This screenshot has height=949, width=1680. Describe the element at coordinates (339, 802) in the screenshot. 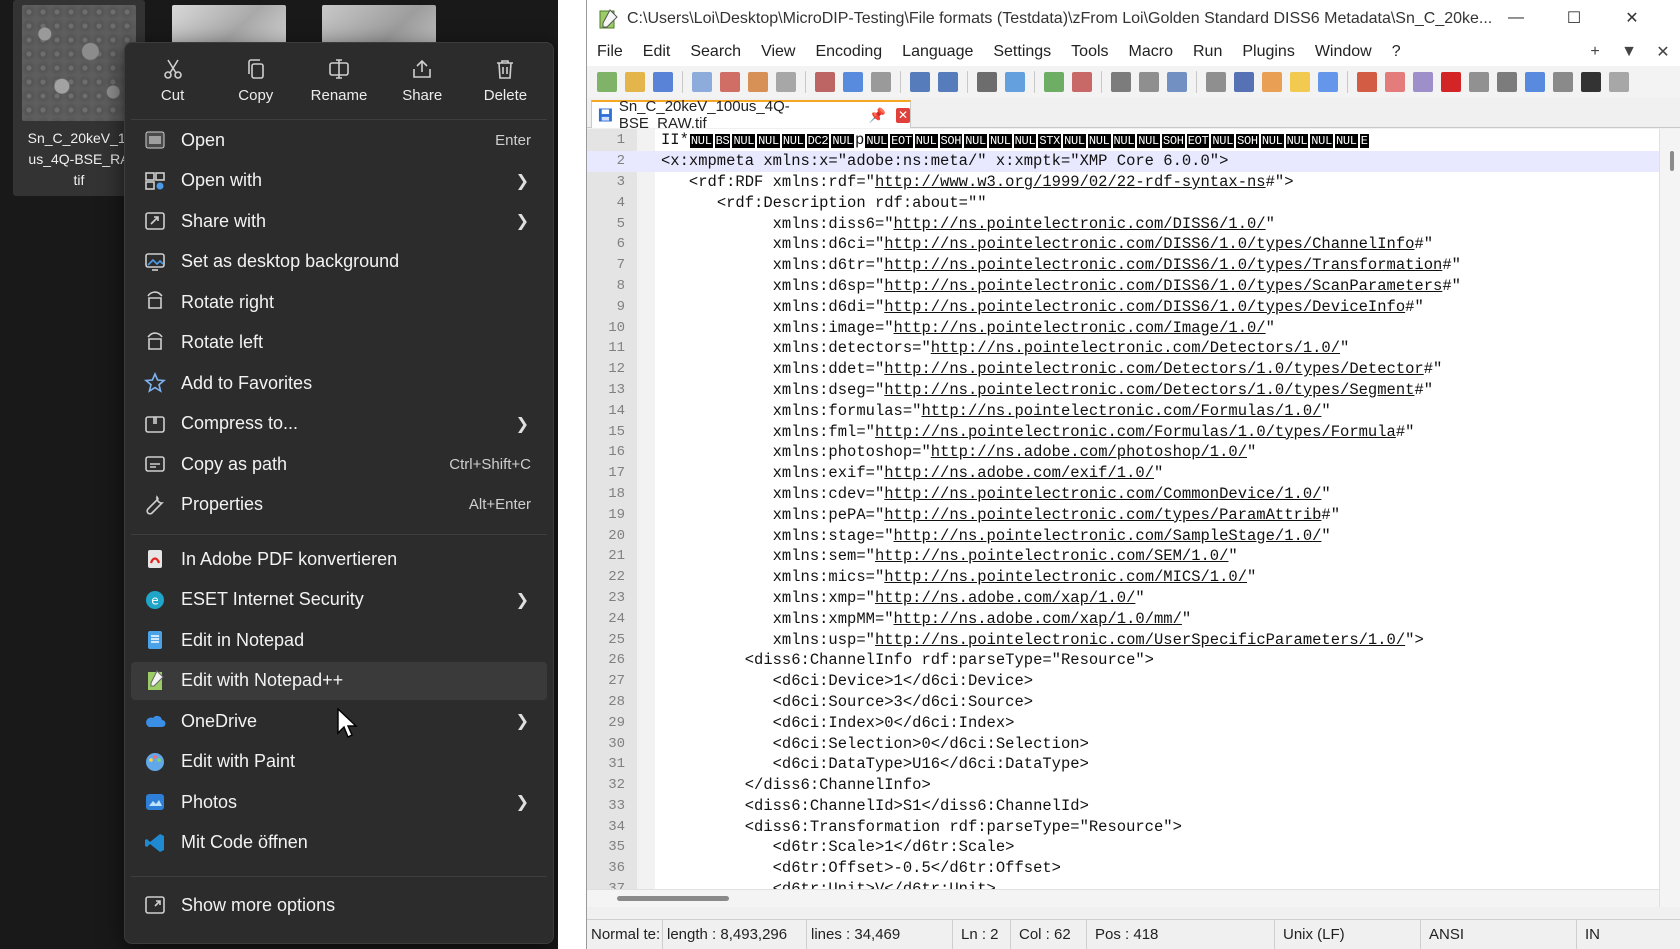

I see `menu-item-photos: Photos ❯` at that location.